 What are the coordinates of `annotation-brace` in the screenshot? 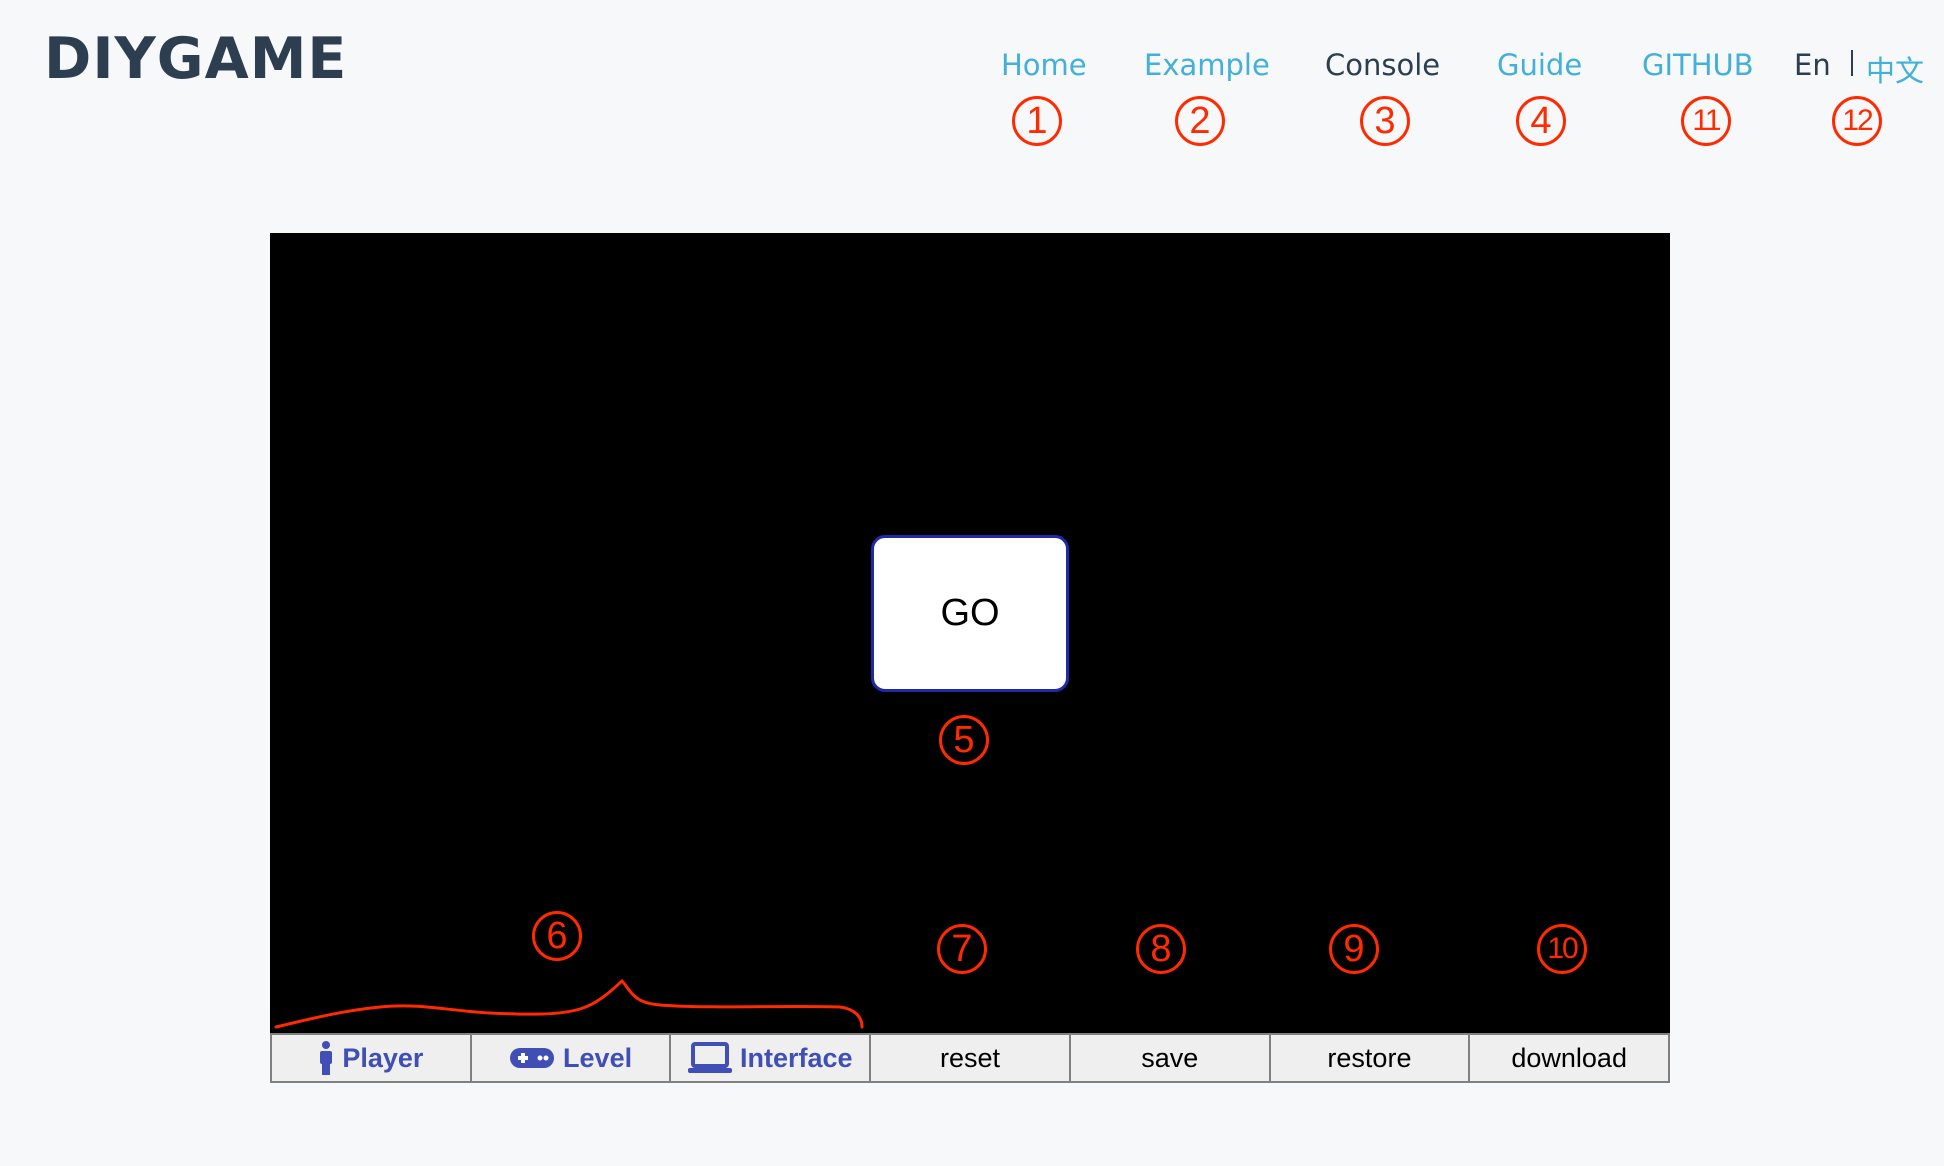 It's located at (569, 1003).